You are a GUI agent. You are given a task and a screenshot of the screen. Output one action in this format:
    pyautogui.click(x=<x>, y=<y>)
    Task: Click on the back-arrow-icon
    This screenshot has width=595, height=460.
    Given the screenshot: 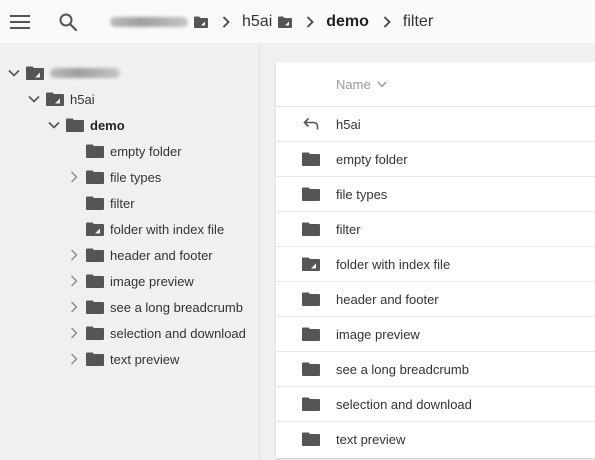 What is the action you would take?
    pyautogui.click(x=311, y=124)
    